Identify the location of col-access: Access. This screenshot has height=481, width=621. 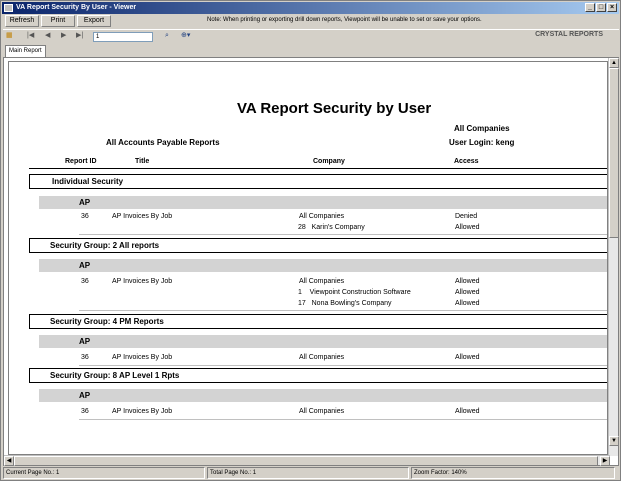
(466, 161).